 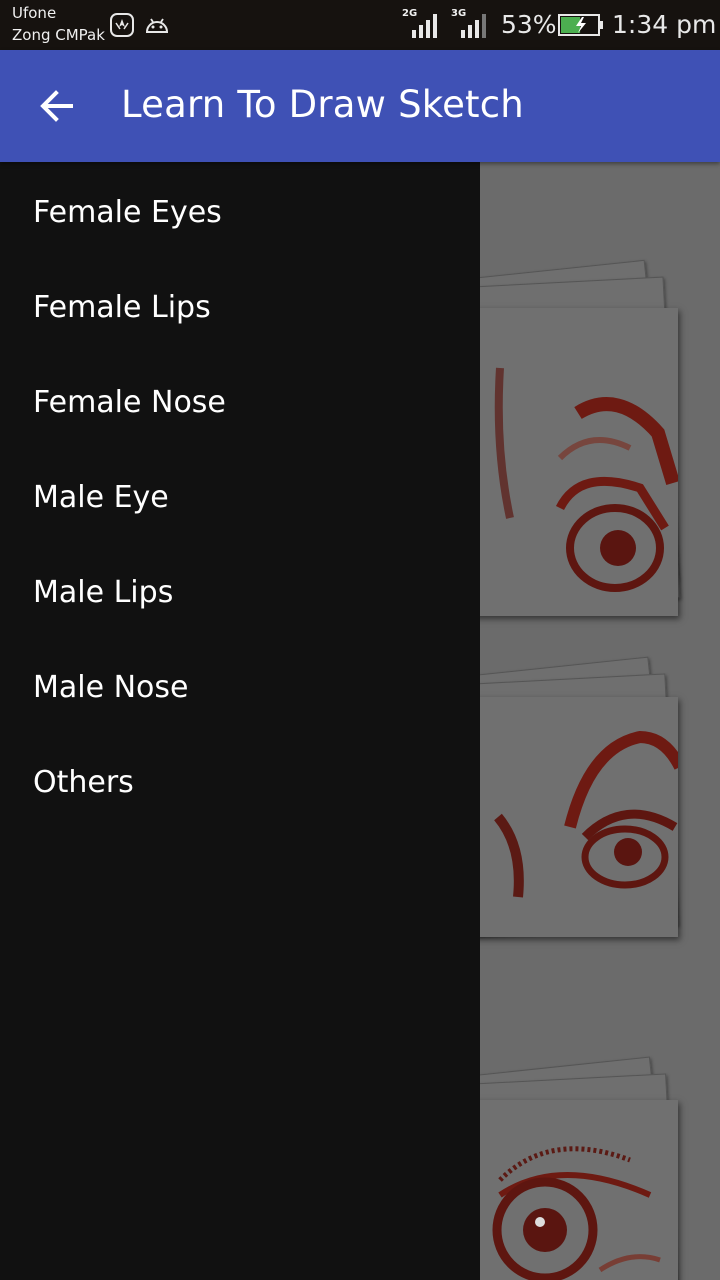 What do you see at coordinates (664, 24) in the screenshot?
I see `clock: 1:34 pm` at bounding box center [664, 24].